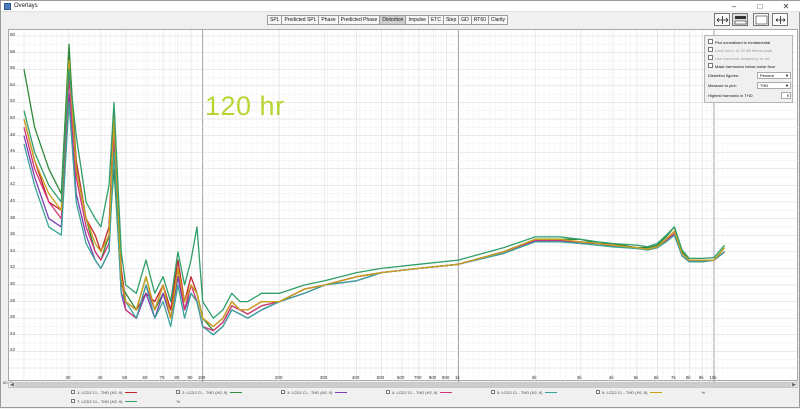  I want to click on legend-item: 1: LCD2 Cl... THD (H2..9)%, so click(125, 393).